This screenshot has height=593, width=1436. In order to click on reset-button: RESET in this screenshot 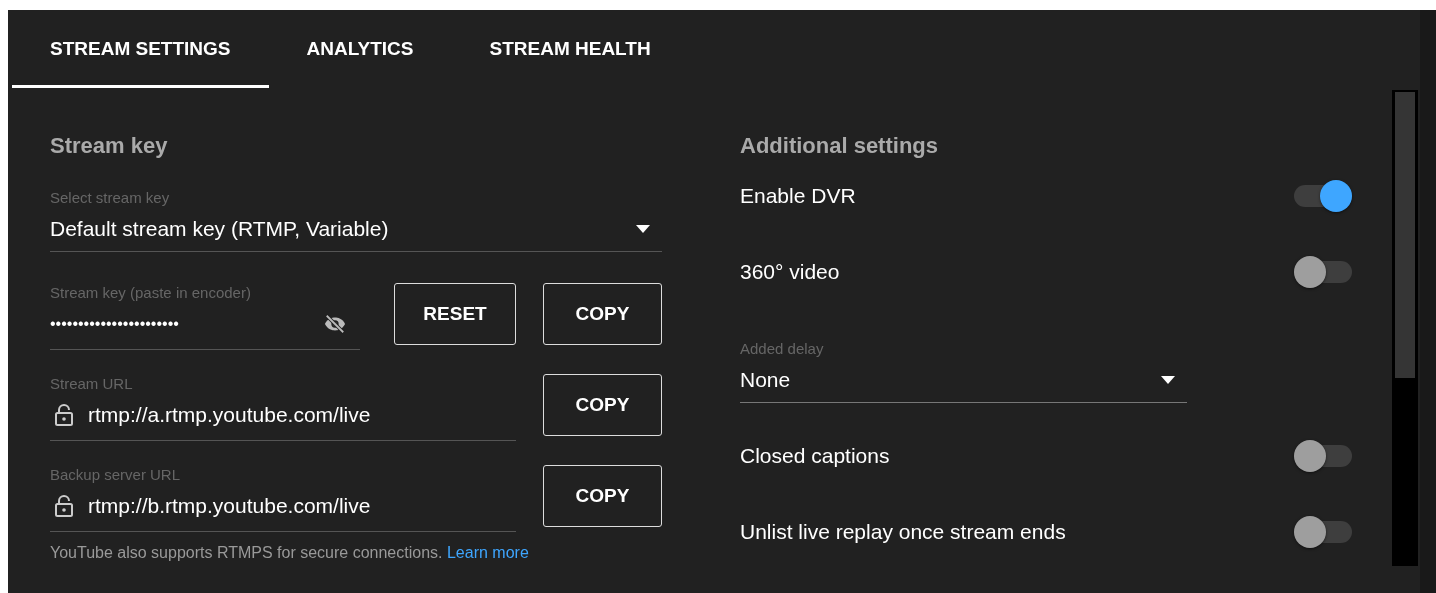, I will do `click(455, 314)`.